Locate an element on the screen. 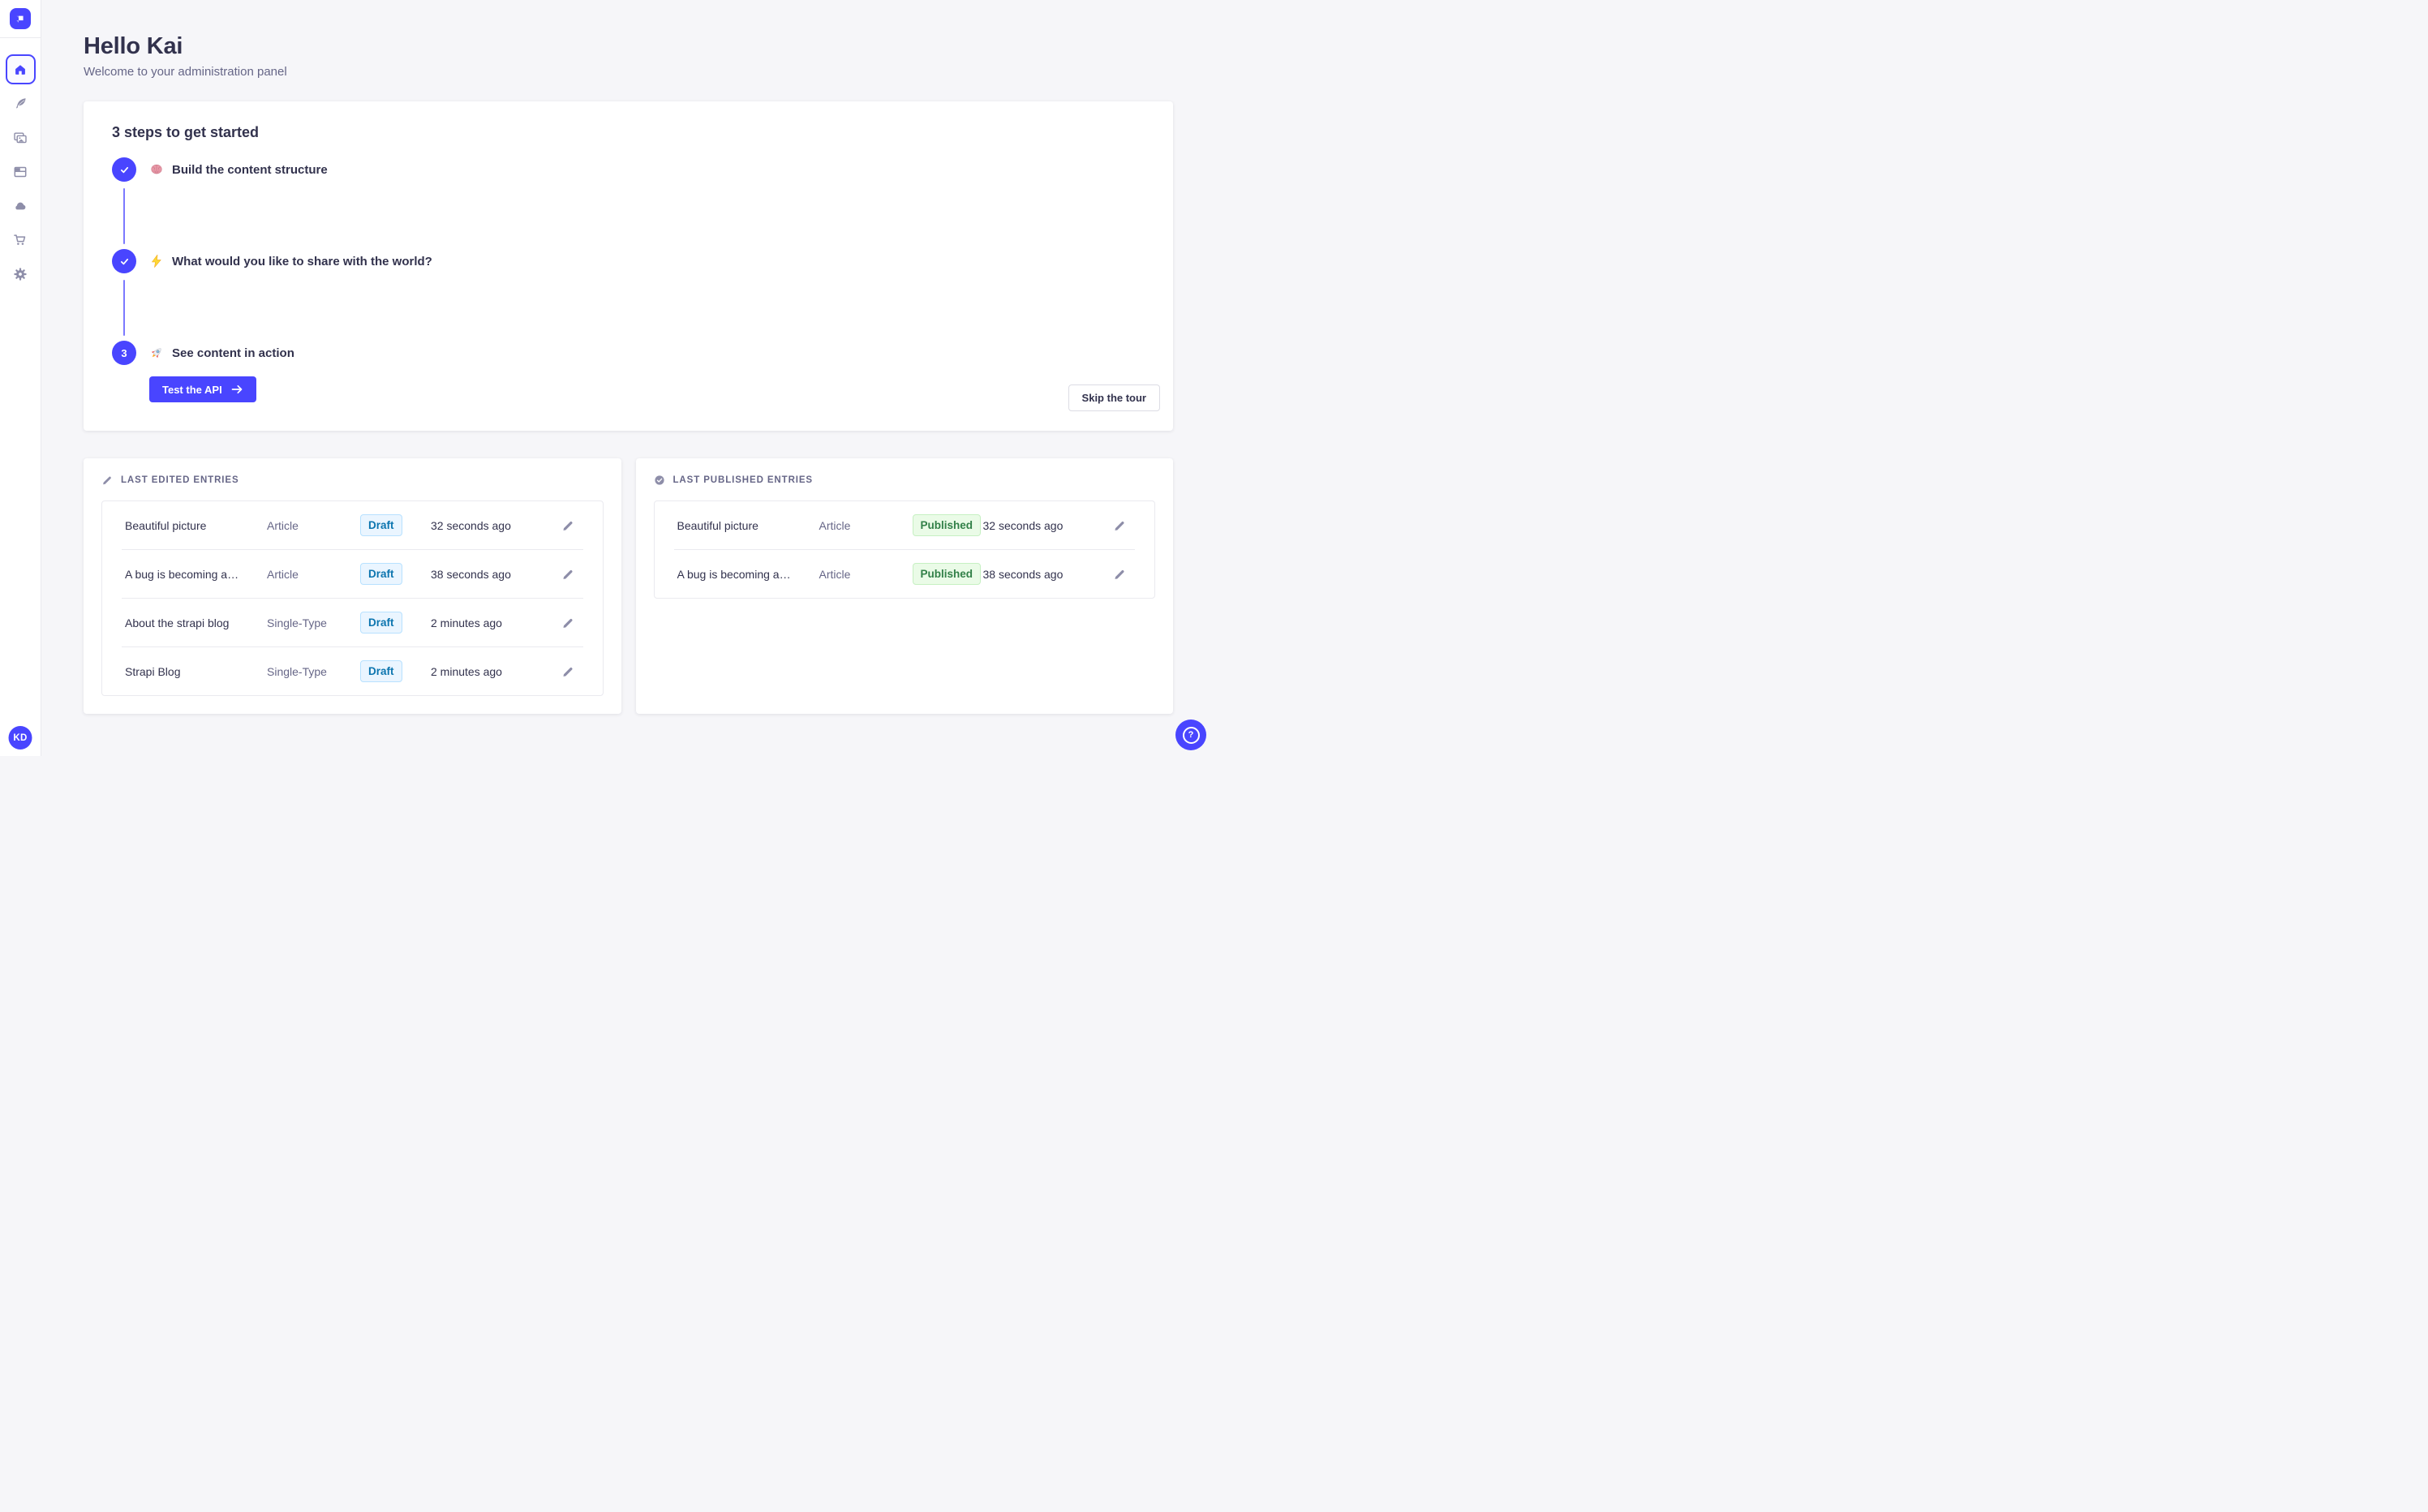  help-button: ? is located at coordinates (1190, 734).